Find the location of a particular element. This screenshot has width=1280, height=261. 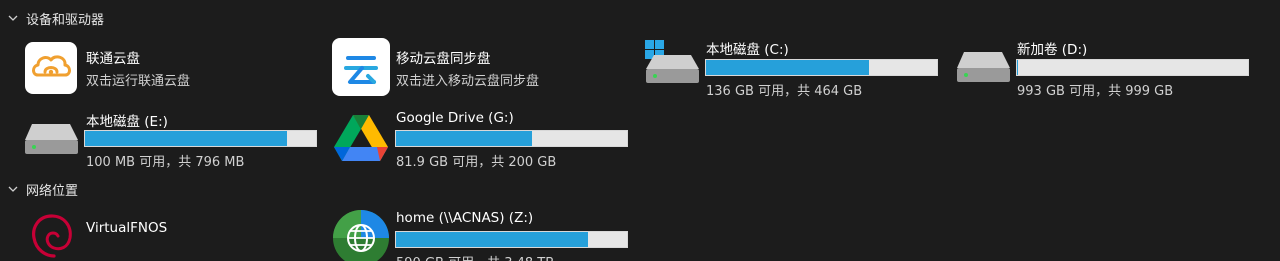

drive-name: 移动云盘同步盘 is located at coordinates (443, 59).